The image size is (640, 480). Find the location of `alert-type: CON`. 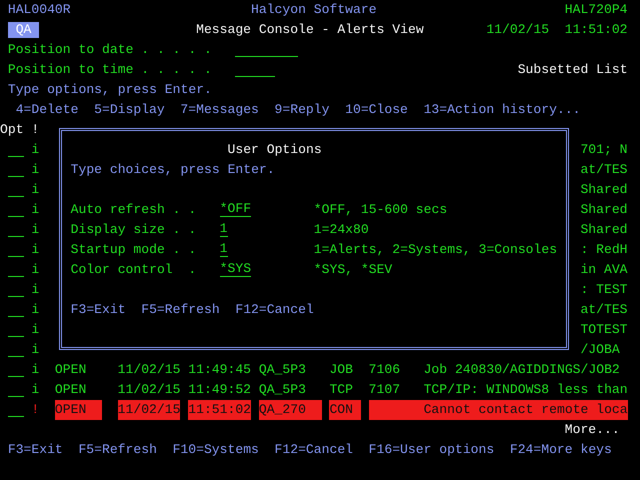

alert-type: CON is located at coordinates (345, 410).